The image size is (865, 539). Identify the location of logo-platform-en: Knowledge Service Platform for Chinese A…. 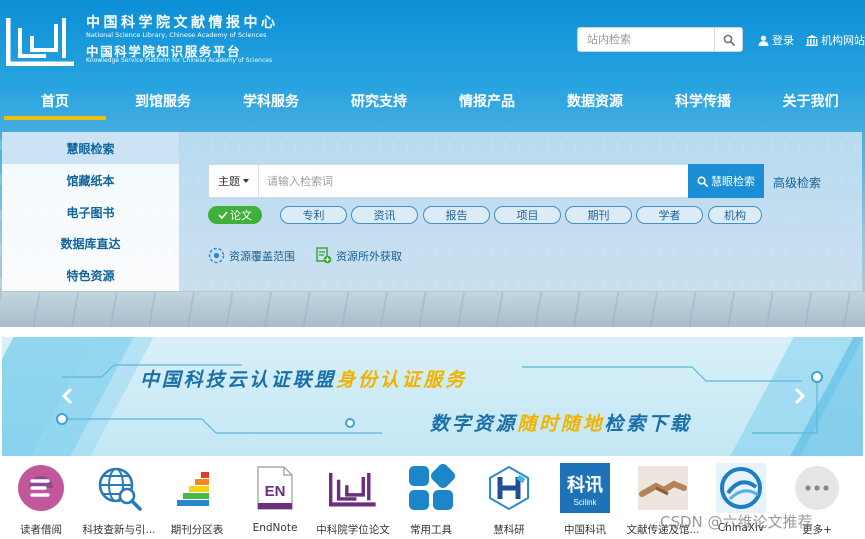
(179, 60).